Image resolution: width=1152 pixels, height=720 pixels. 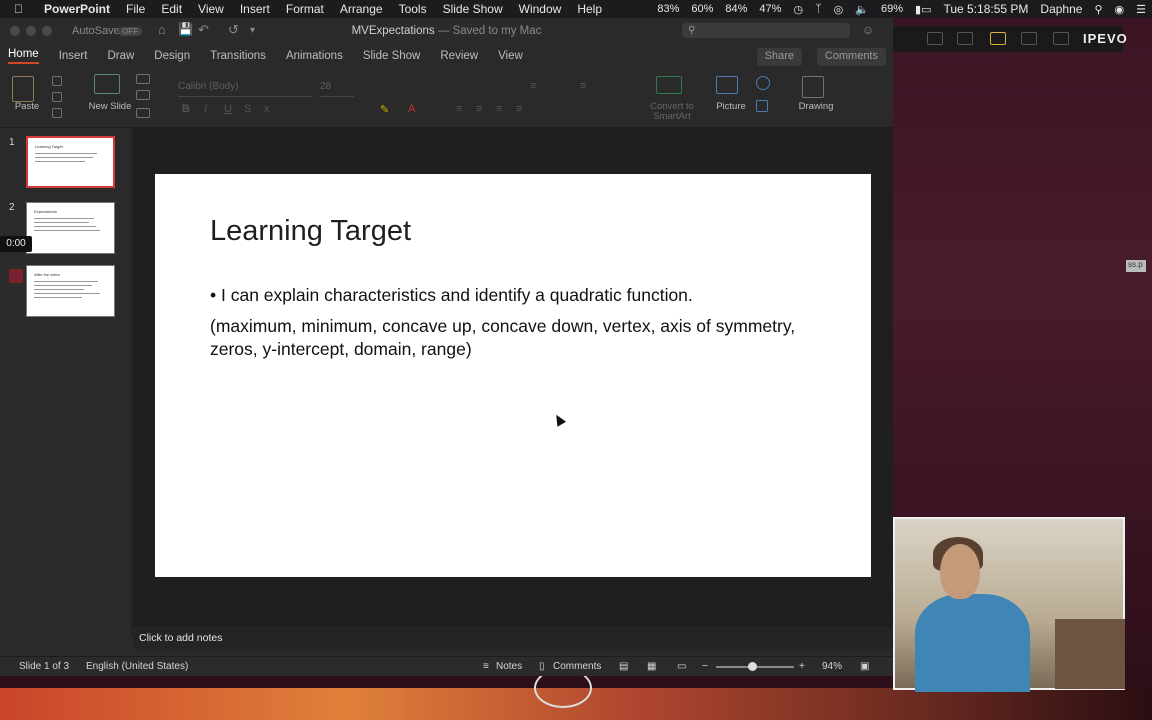 What do you see at coordinates (864, 666) in the screenshot?
I see `fit-to-window-icon: ▣` at bounding box center [864, 666].